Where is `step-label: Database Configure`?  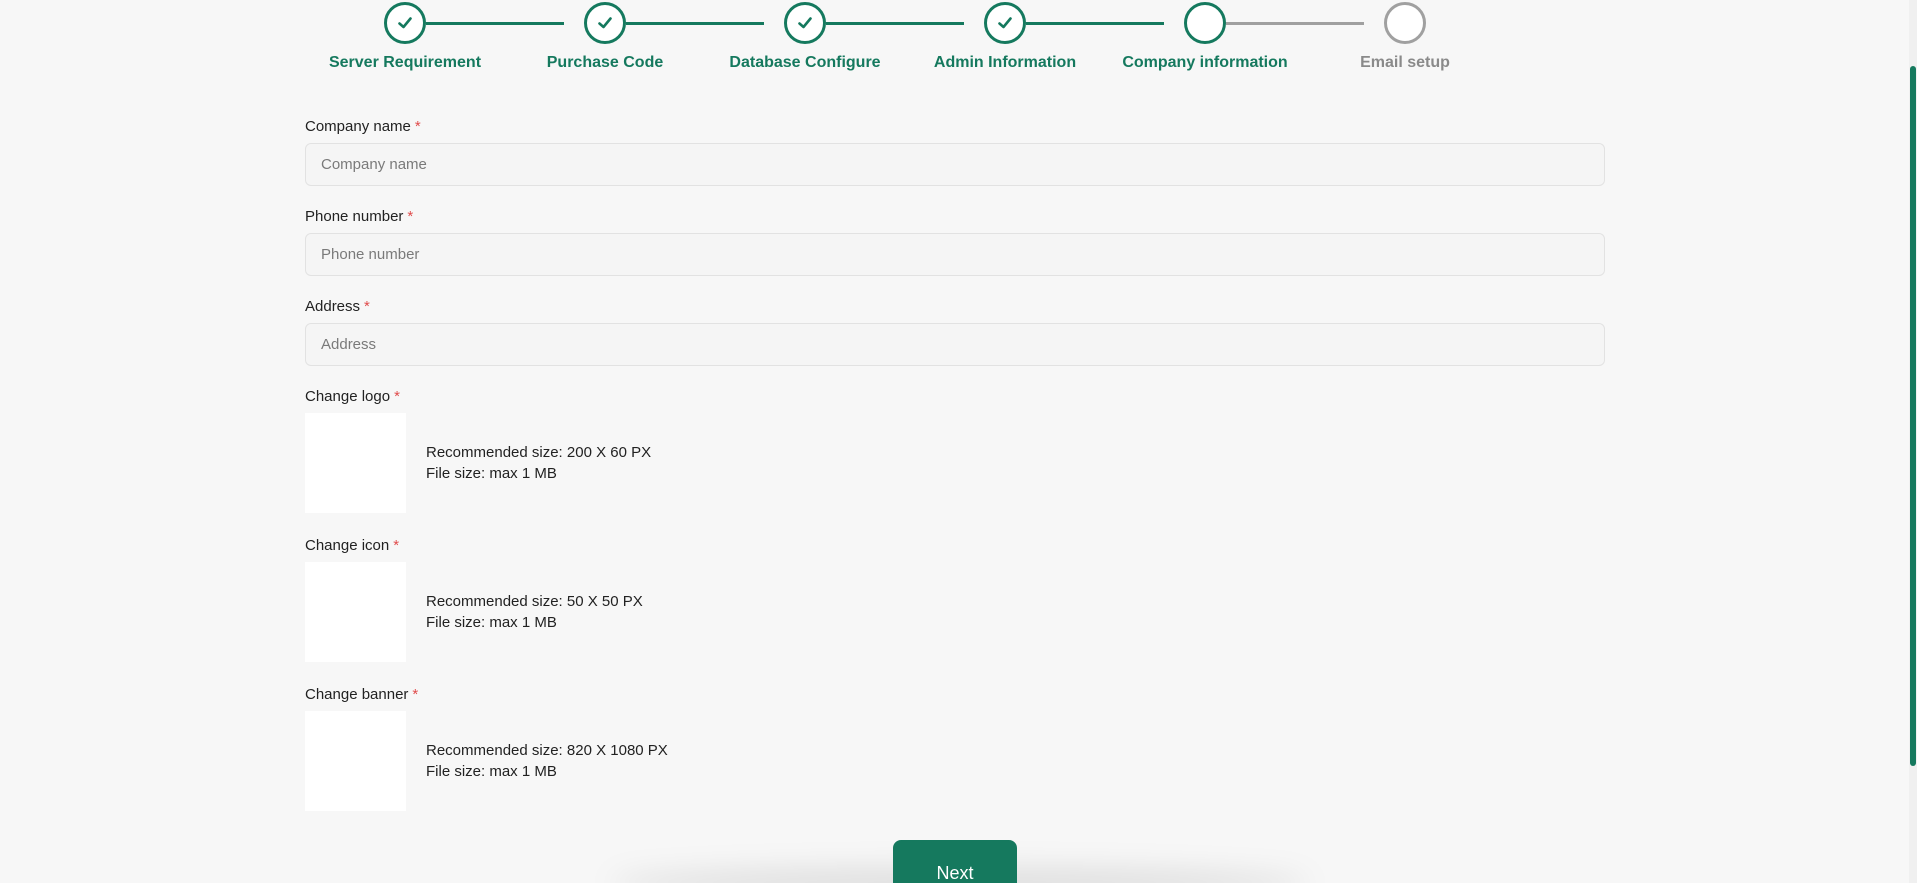 step-label: Database Configure is located at coordinates (805, 62).